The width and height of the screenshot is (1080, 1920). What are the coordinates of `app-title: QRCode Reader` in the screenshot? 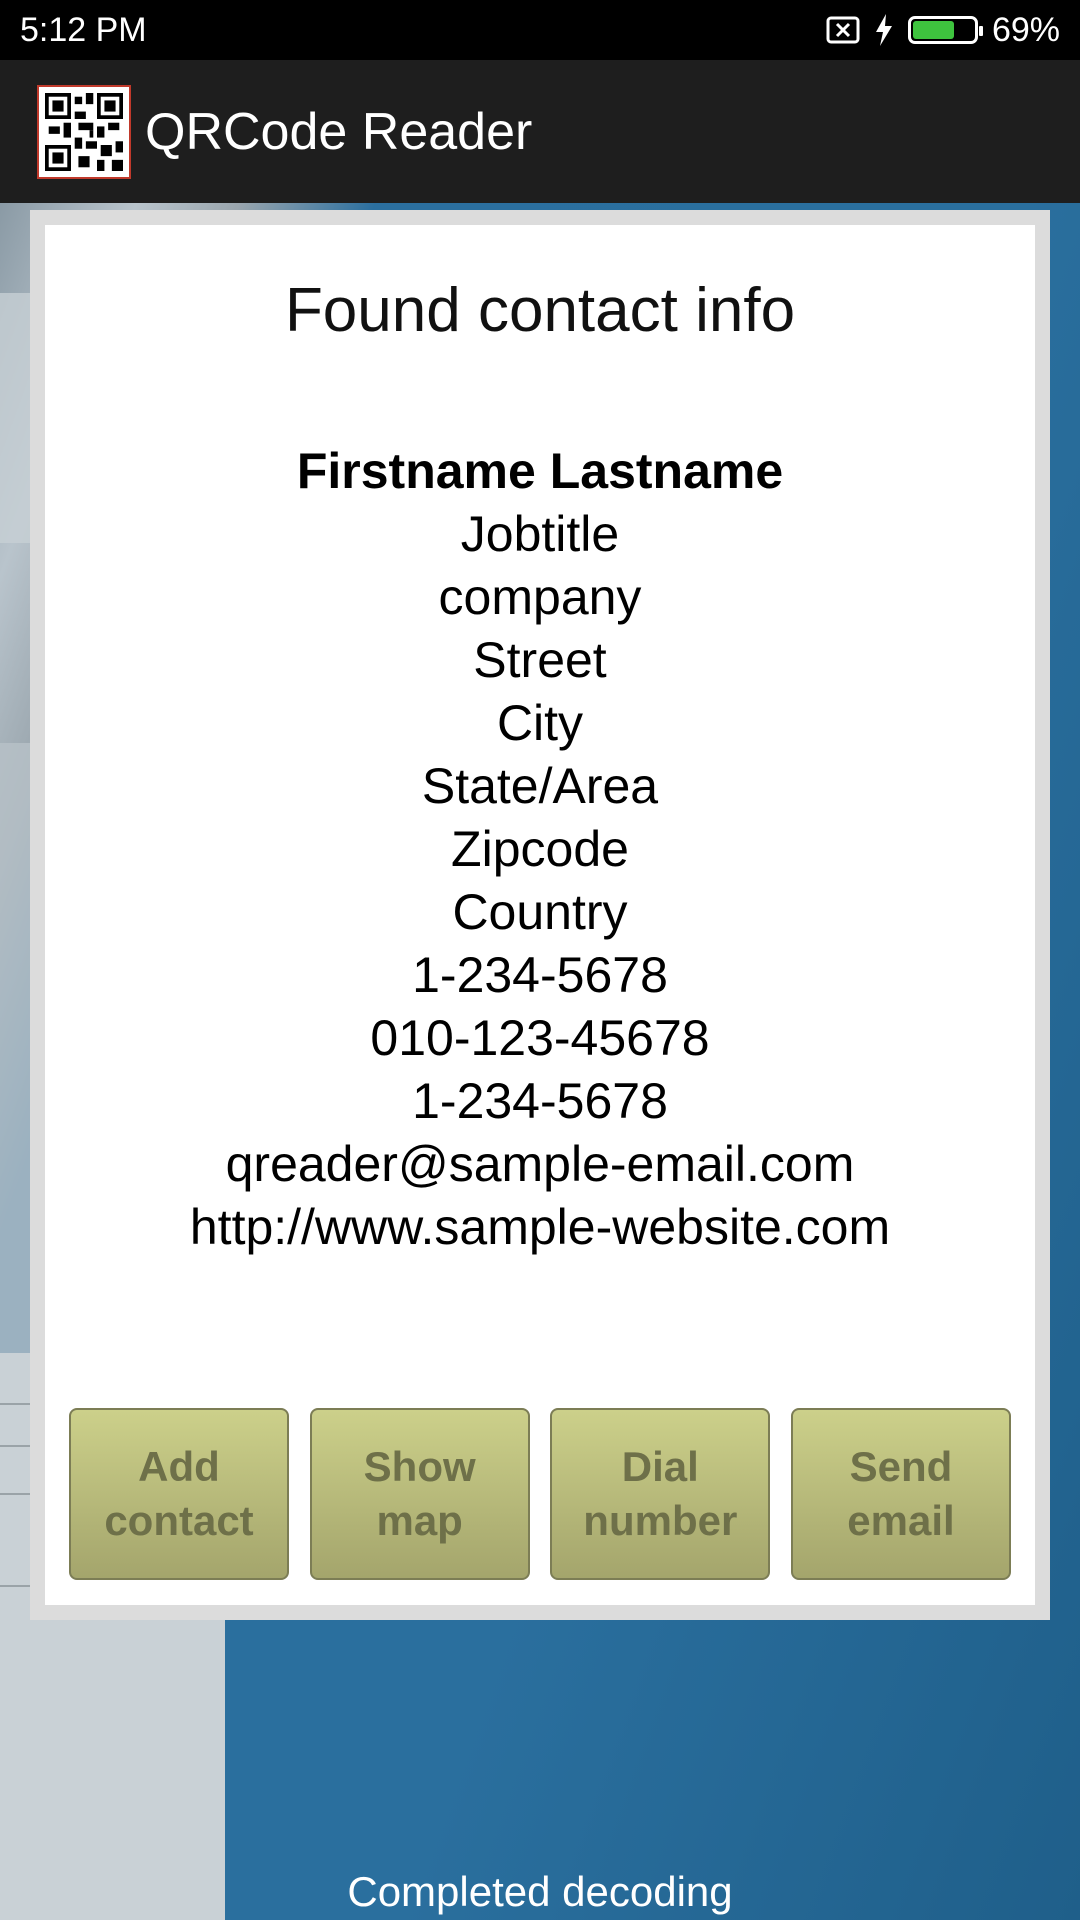 It's located at (339, 131).